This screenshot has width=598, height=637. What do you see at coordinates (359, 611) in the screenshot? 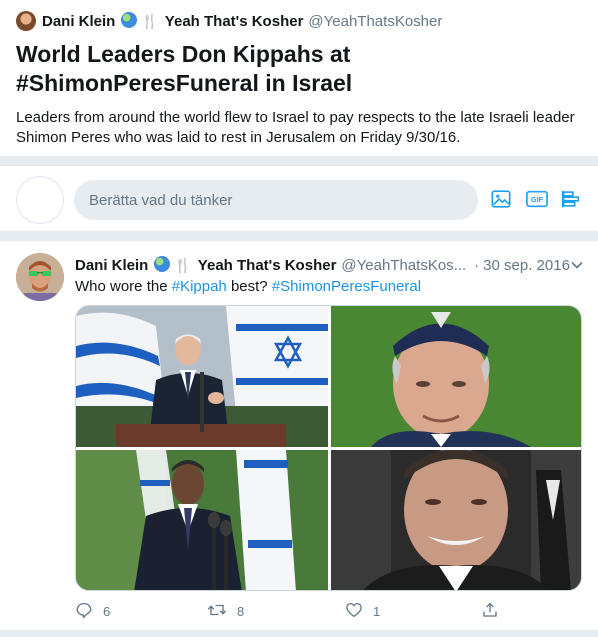
I see `heart-icon` at bounding box center [359, 611].